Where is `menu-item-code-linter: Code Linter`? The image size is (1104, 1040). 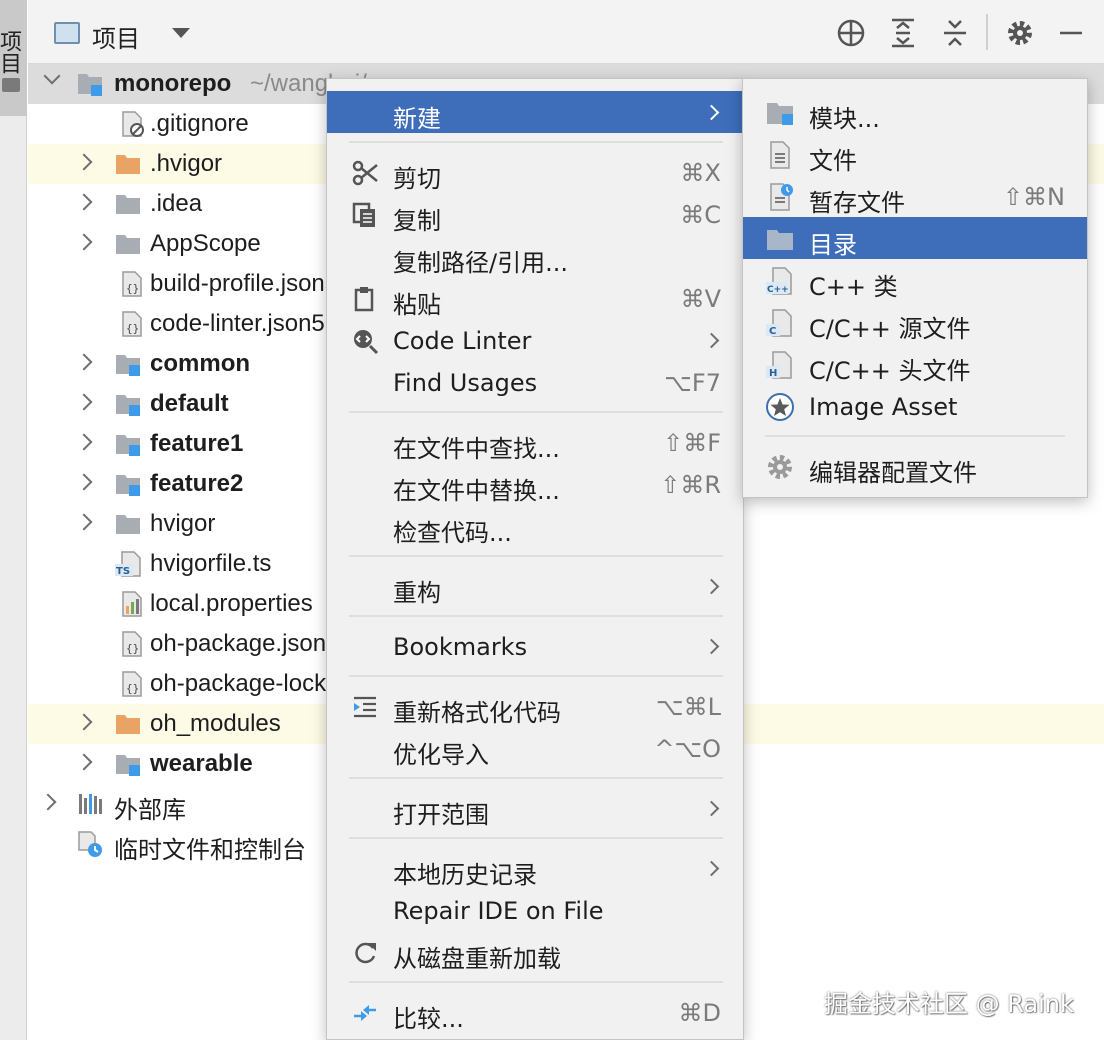
menu-item-code-linter: Code Linter is located at coordinates (535, 340).